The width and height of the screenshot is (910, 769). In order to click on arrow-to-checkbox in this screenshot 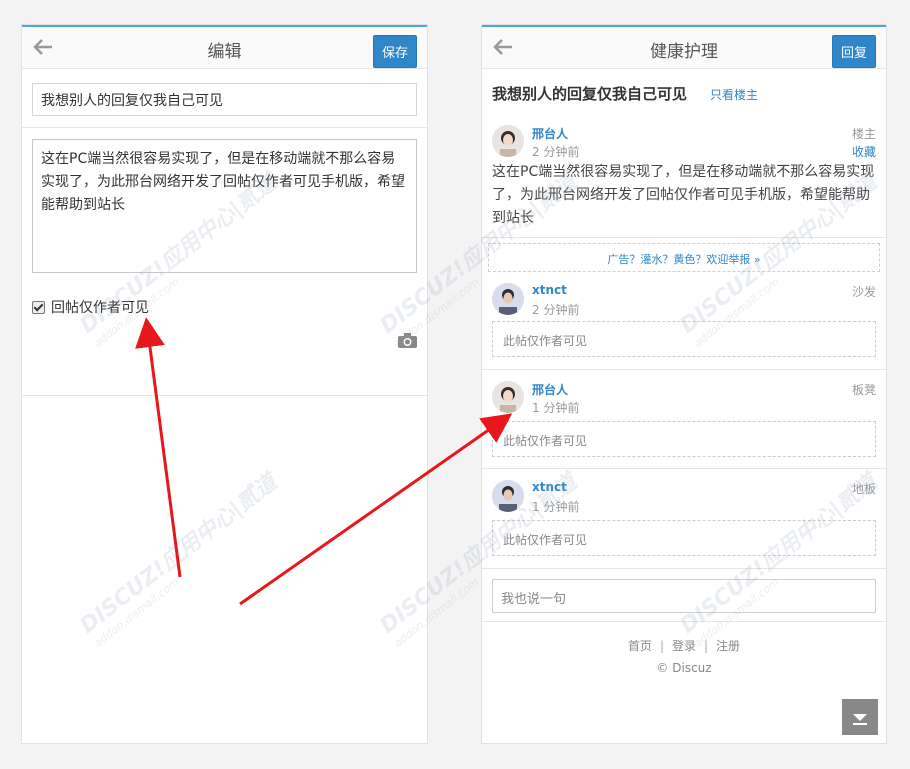, I will do `click(158, 447)`.